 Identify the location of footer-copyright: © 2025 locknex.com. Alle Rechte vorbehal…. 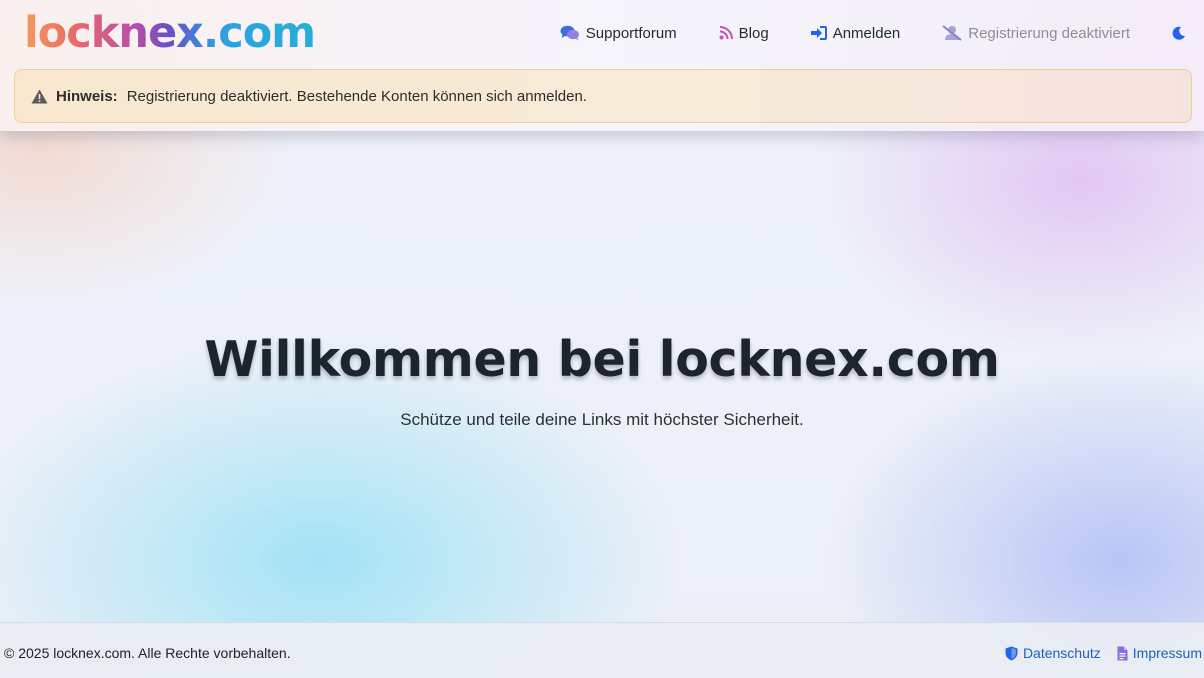
(147, 653).